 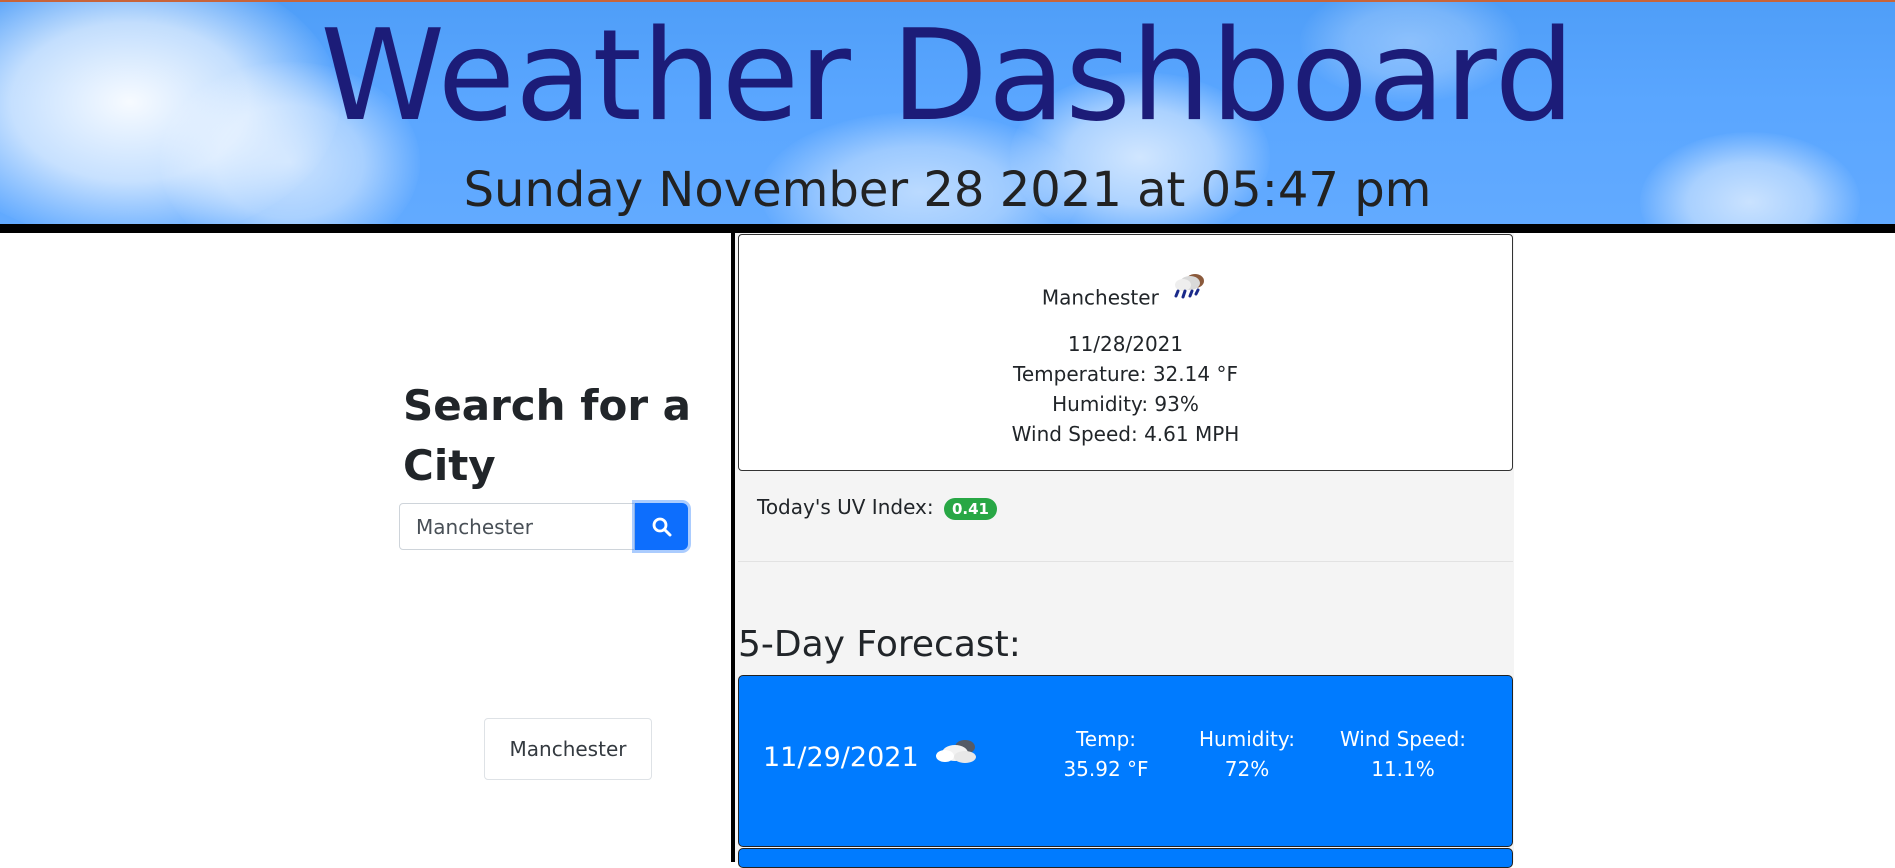 What do you see at coordinates (1106, 769) in the screenshot?
I see `forecast-temp-value: 35.92 °F` at bounding box center [1106, 769].